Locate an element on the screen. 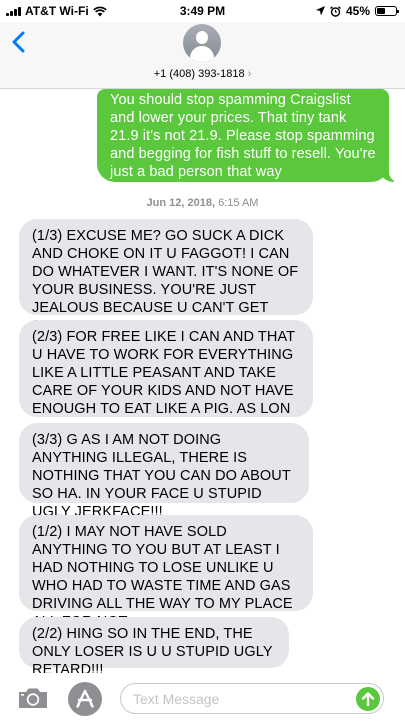  compose-bar is located at coordinates (202, 698).